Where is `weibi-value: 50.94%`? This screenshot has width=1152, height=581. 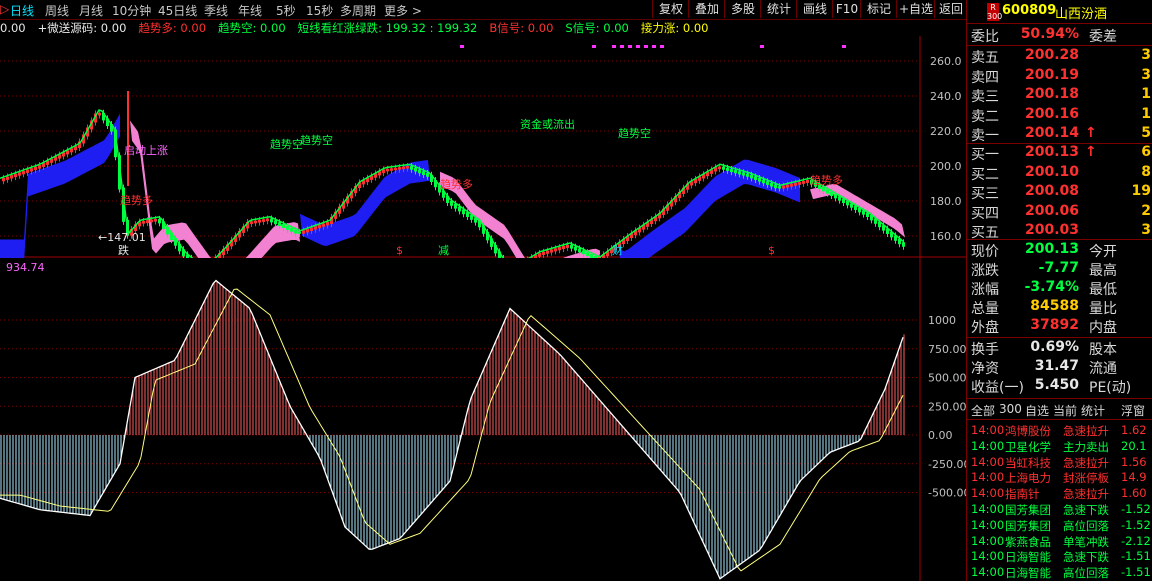
weibi-value: 50.94% is located at coordinates (1049, 34).